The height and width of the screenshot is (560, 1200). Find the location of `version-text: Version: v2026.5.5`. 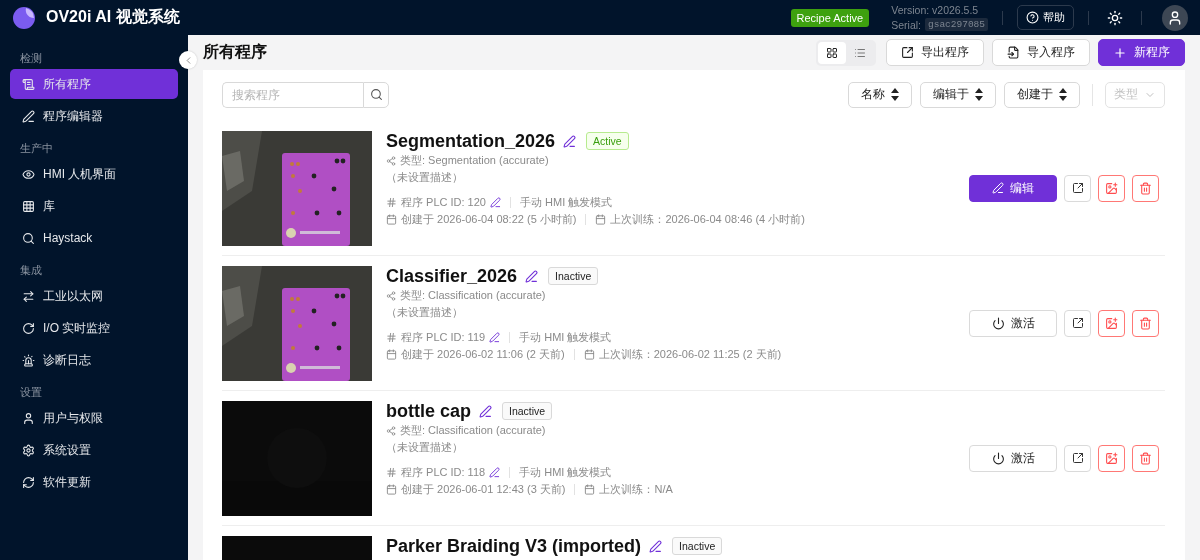

version-text: Version: v2026.5.5 is located at coordinates (935, 10).